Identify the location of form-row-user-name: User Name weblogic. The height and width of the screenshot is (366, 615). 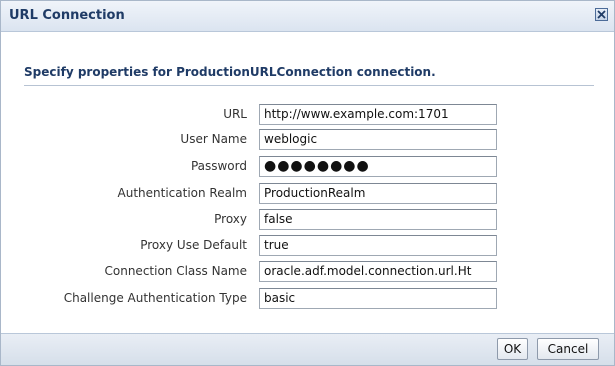
(308, 140).